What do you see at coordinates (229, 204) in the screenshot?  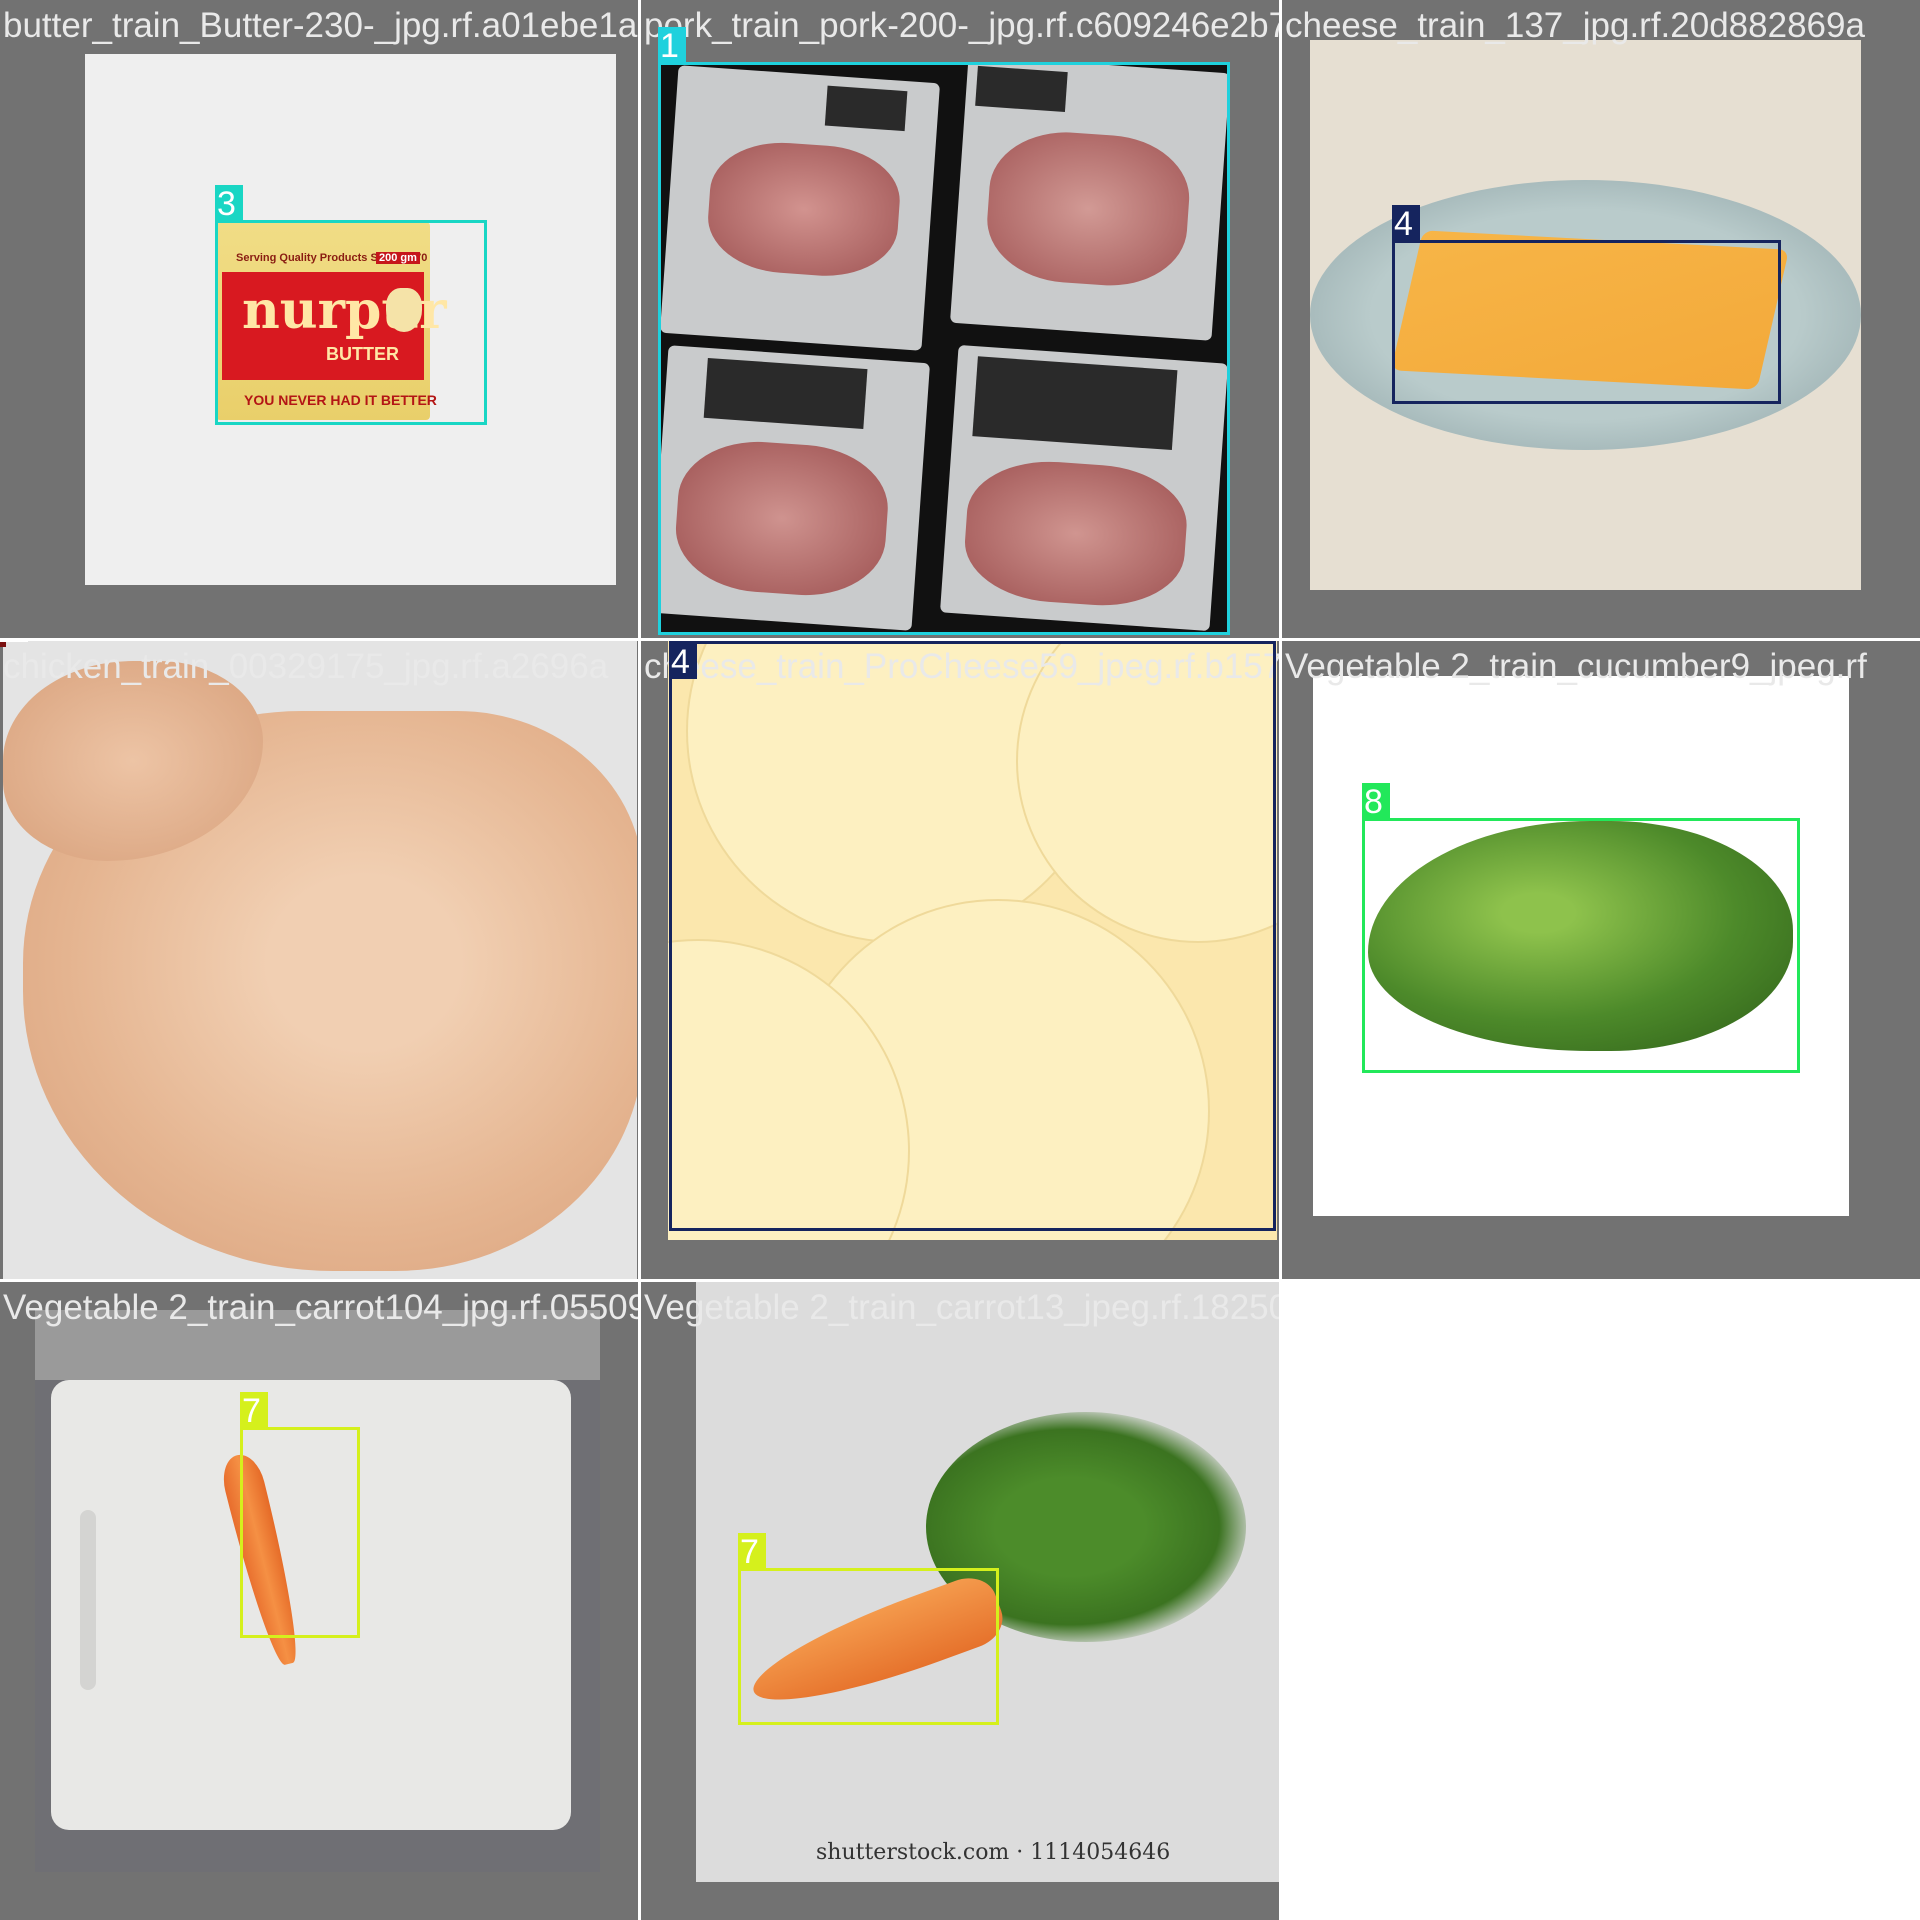 I see `class-label: 3` at bounding box center [229, 204].